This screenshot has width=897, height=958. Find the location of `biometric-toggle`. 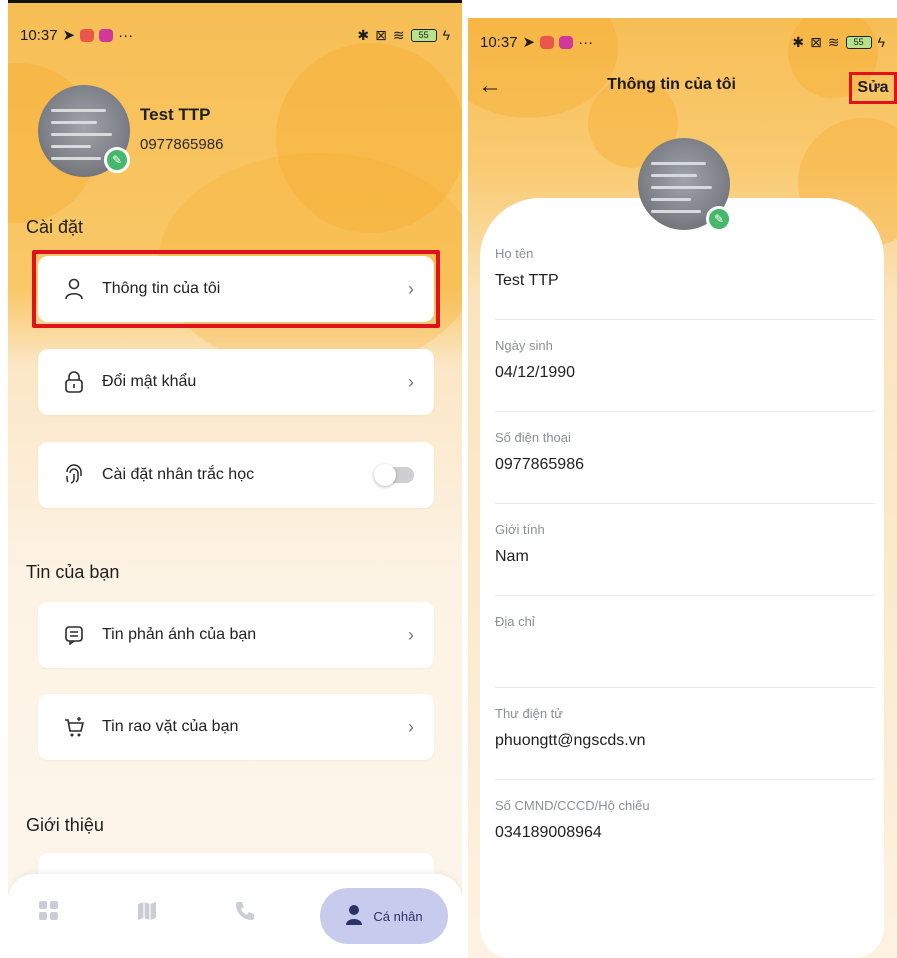

biometric-toggle is located at coordinates (394, 475).